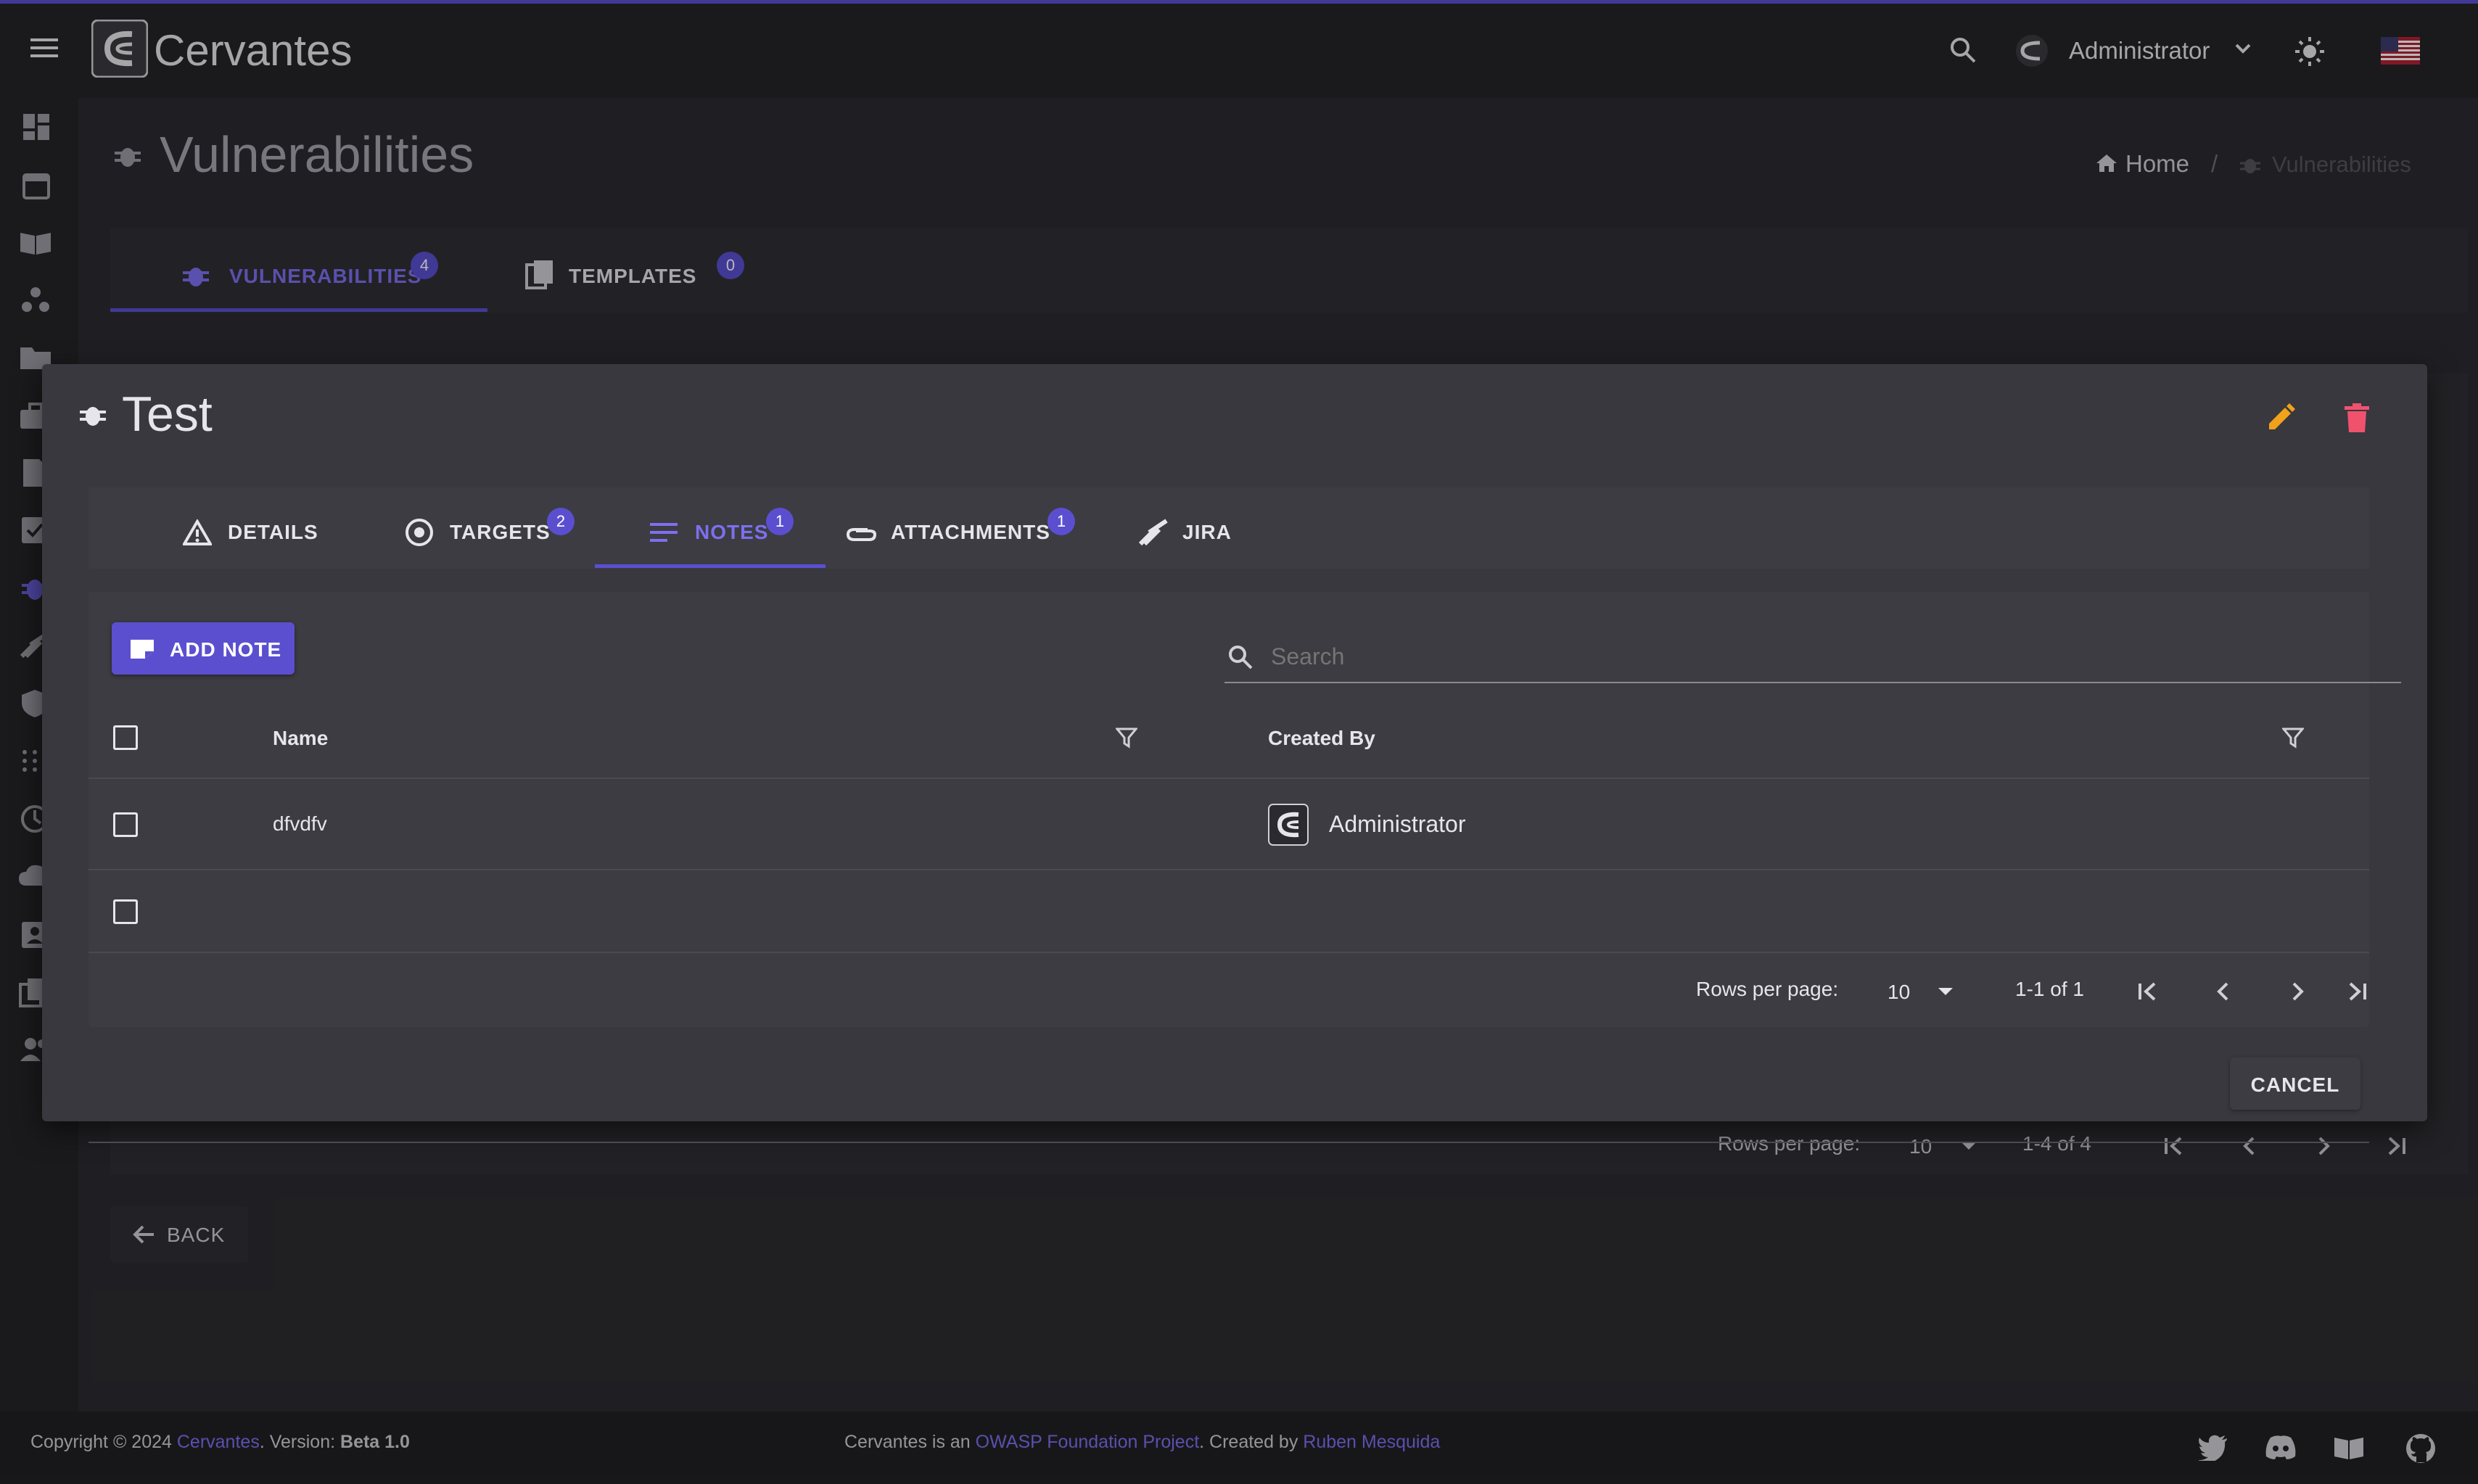 Image resolution: width=2478 pixels, height=1484 pixels. What do you see at coordinates (440, 528) in the screenshot?
I see `tab-targets: TARGETS 2` at bounding box center [440, 528].